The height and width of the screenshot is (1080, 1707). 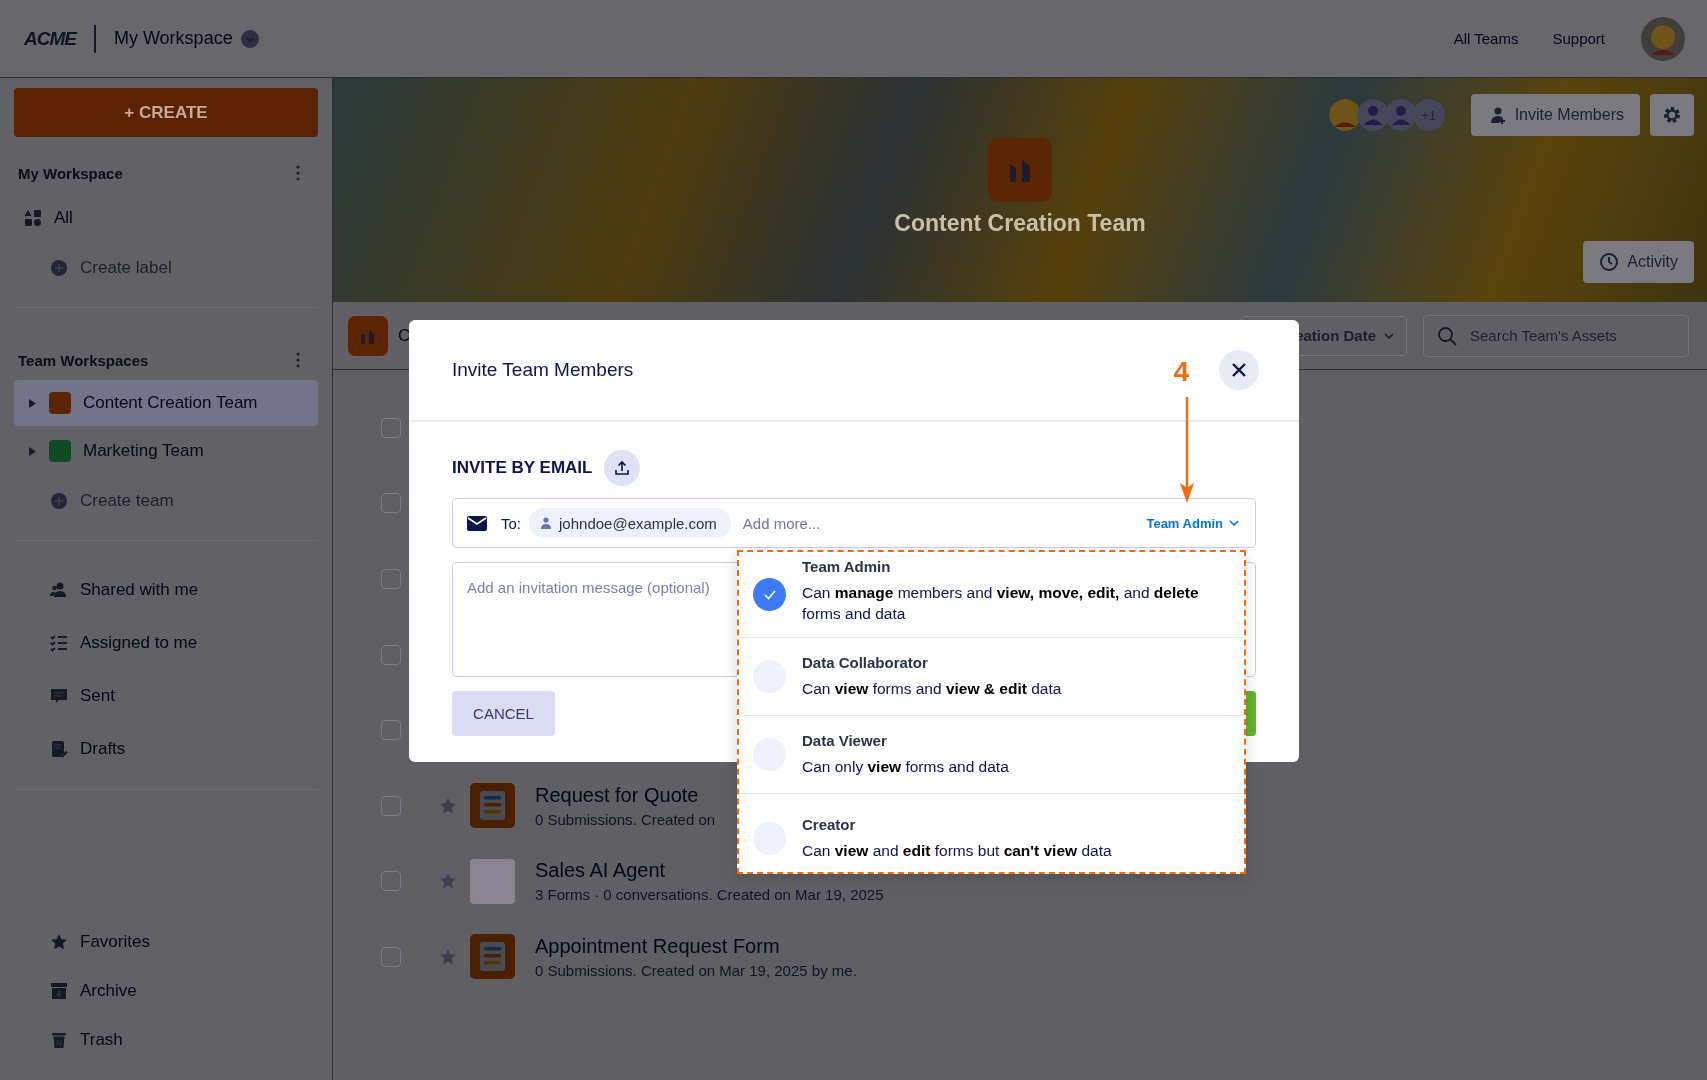 I want to click on sidebar-item: Shared with me, so click(x=166, y=589).